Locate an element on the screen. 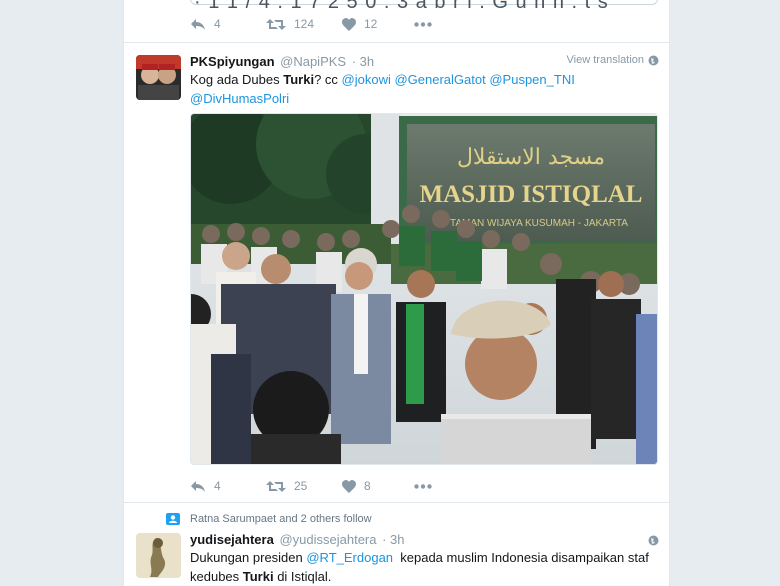  tweet-text-part: di Istiqlal. is located at coordinates (302, 576).